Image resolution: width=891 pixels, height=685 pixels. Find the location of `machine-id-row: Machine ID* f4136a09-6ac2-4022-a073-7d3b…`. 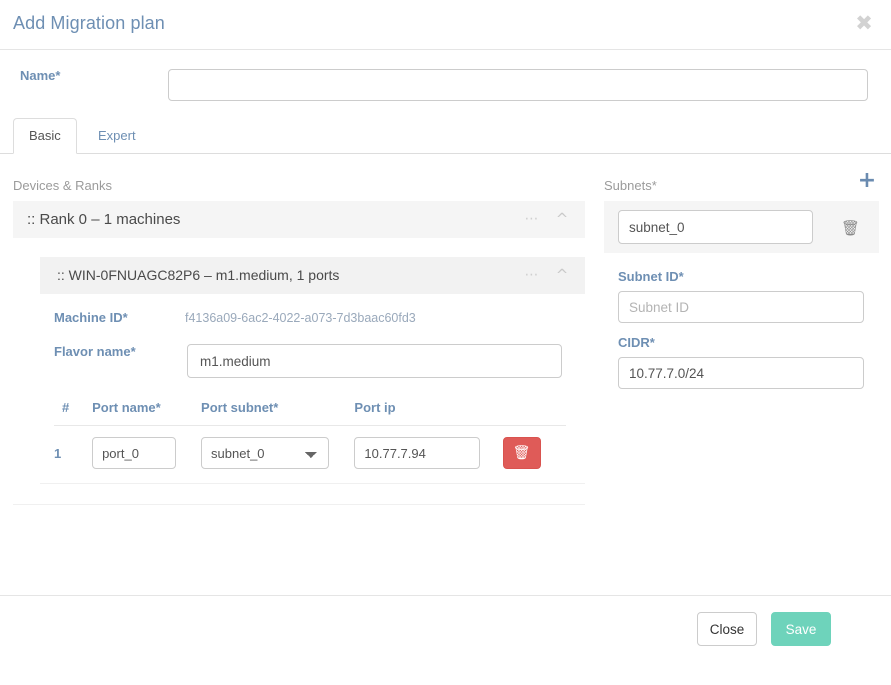

machine-id-row: Machine ID* f4136a09-6ac2-4022-a073-7d3b… is located at coordinates (312, 320).